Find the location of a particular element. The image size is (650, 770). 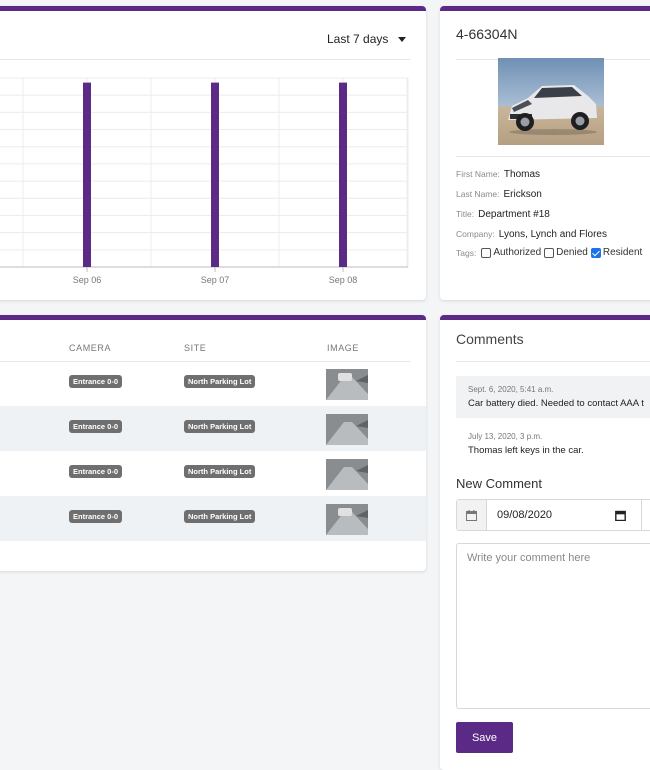

tag-denied: Denied is located at coordinates (566, 252).